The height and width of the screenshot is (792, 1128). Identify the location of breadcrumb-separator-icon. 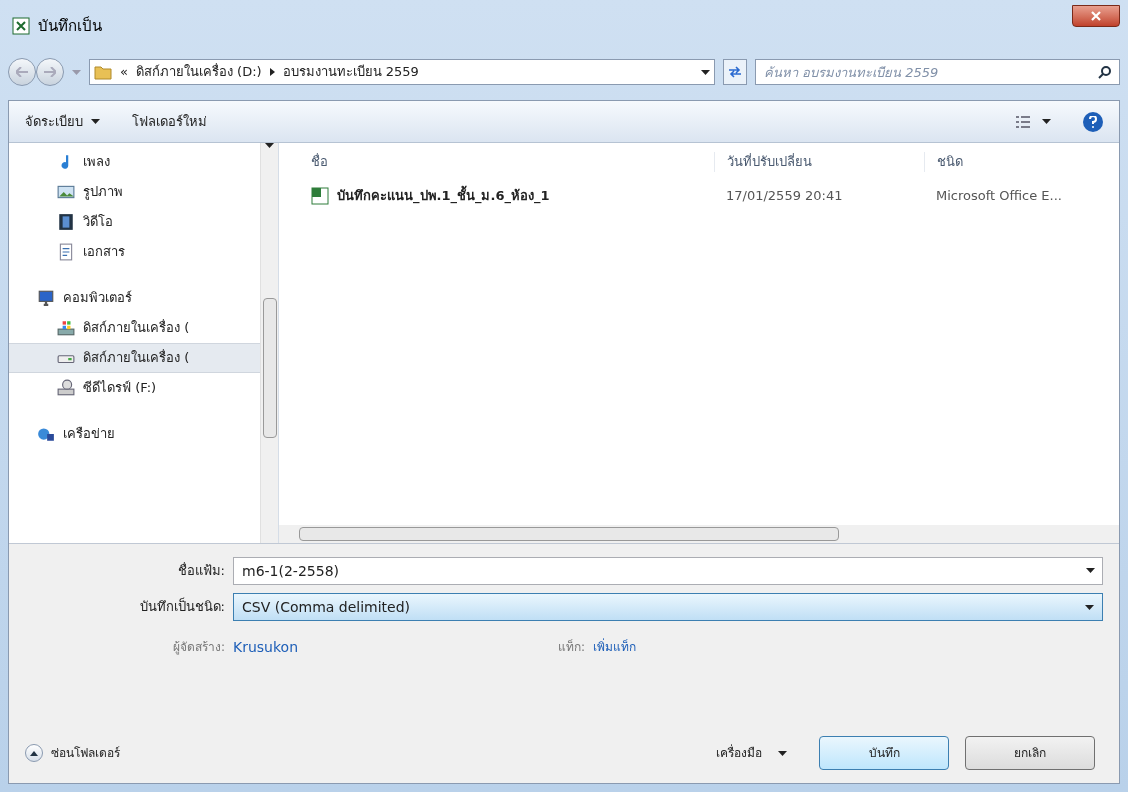
(272, 72).